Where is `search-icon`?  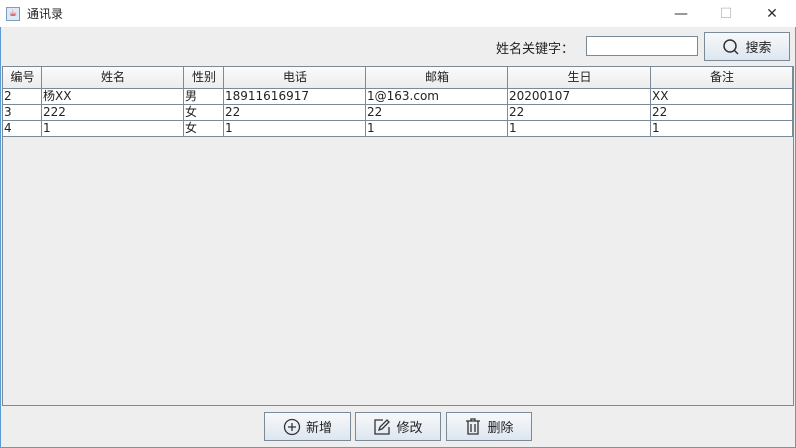 search-icon is located at coordinates (731, 46).